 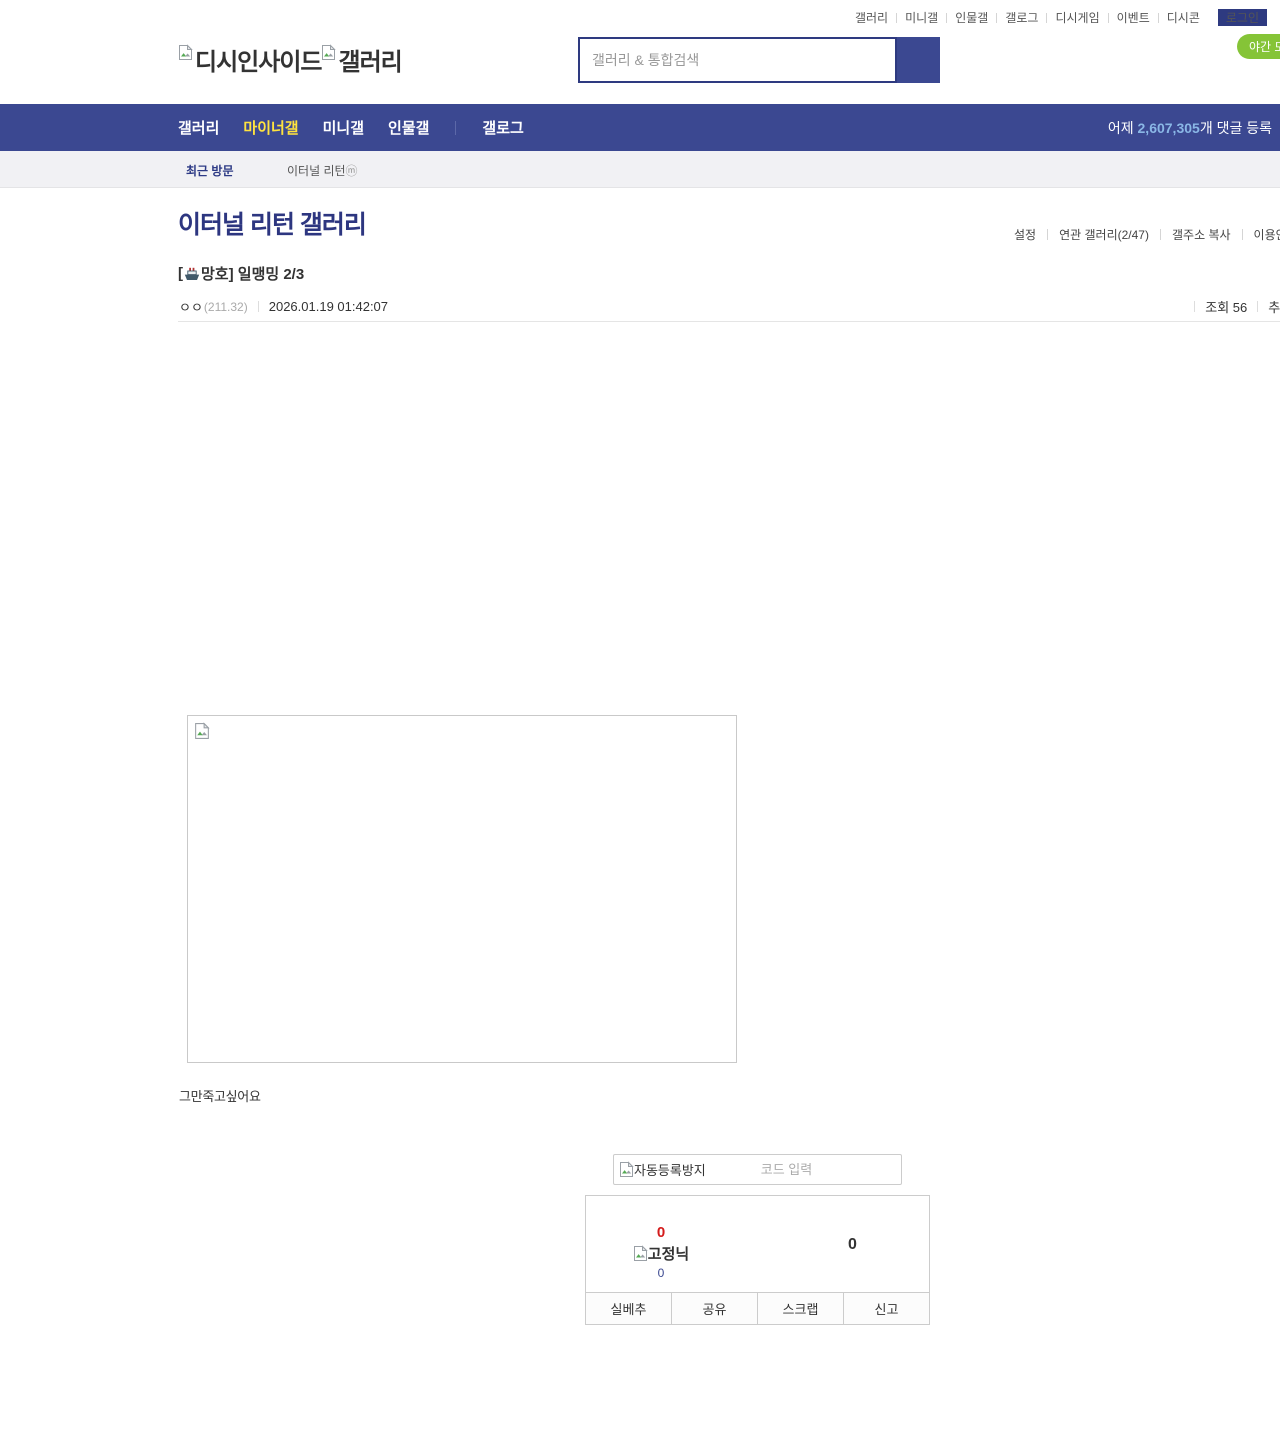 I want to click on upvote-count: 0, so click(x=661, y=1232).